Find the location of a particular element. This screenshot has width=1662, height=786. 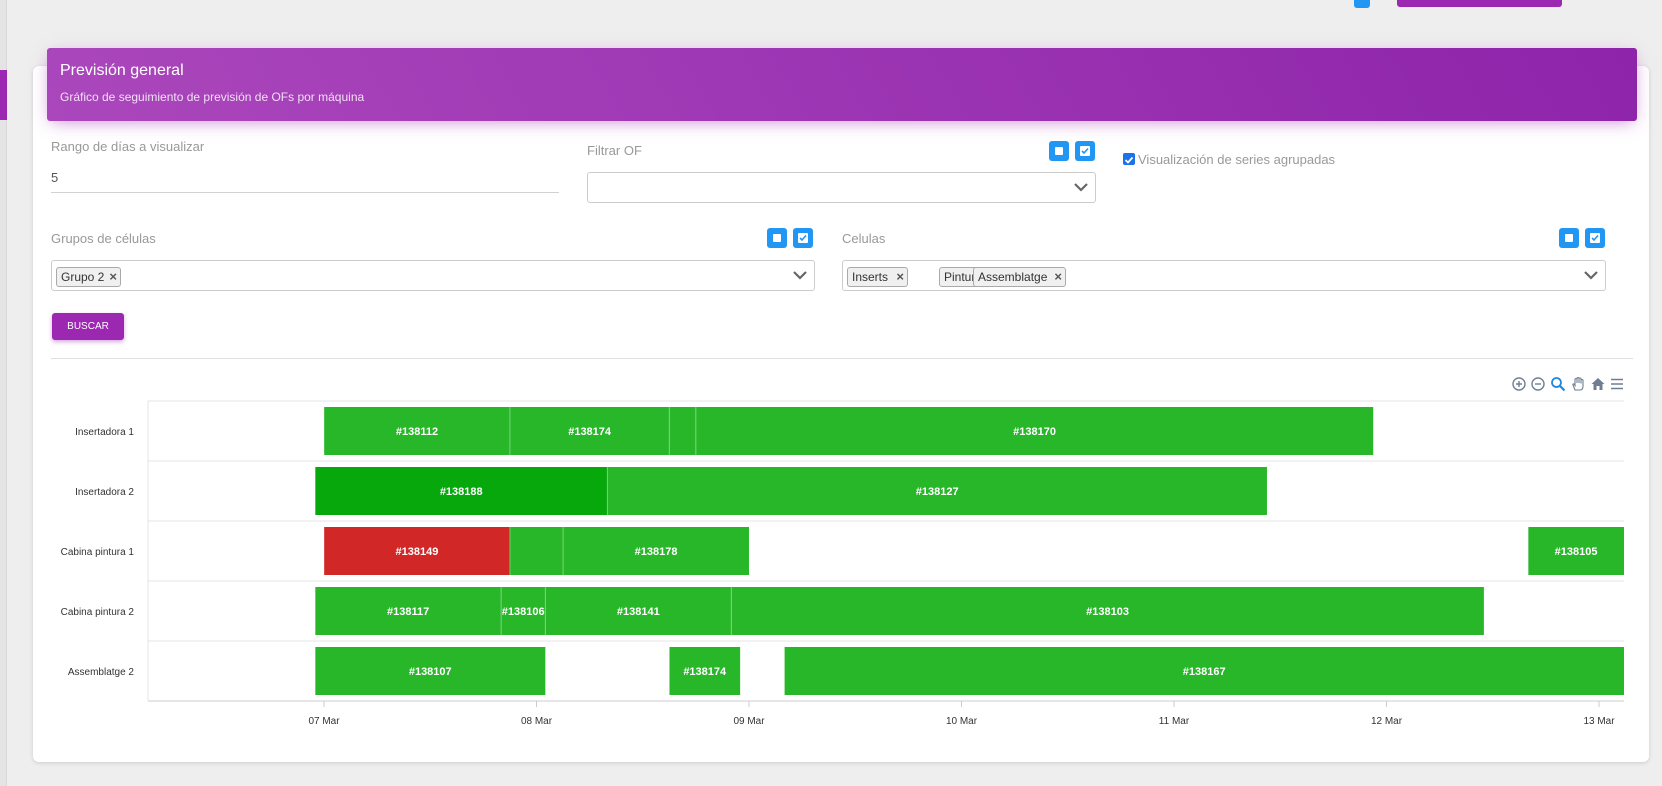

x-tick-label: 08 Mar is located at coordinates (537, 721).